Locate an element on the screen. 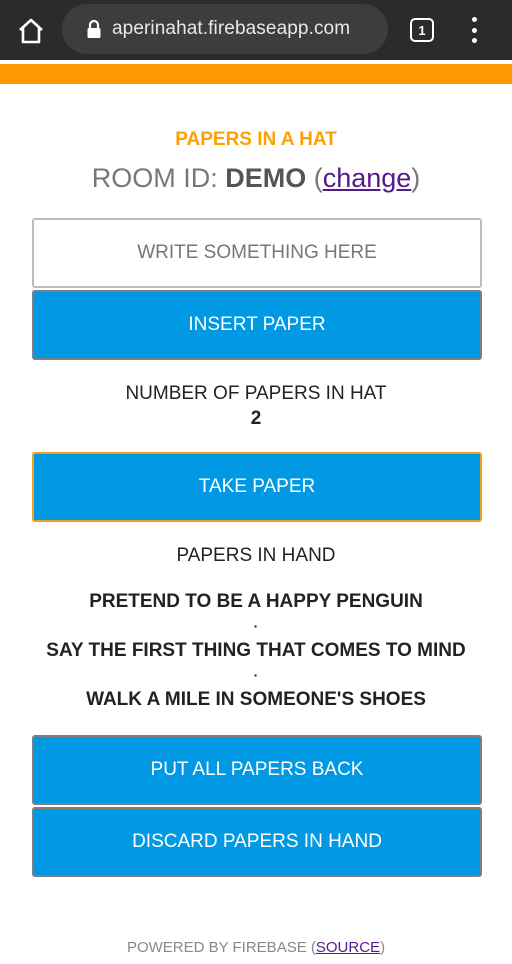 The width and height of the screenshot is (512, 964). change-open-paren: ( is located at coordinates (314, 178).